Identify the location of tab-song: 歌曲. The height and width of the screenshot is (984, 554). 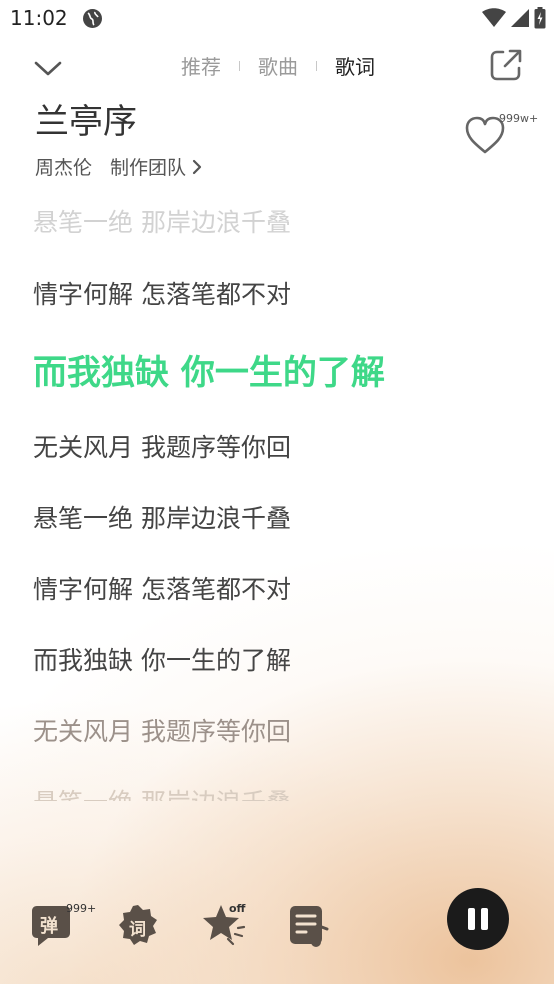
(278, 65).